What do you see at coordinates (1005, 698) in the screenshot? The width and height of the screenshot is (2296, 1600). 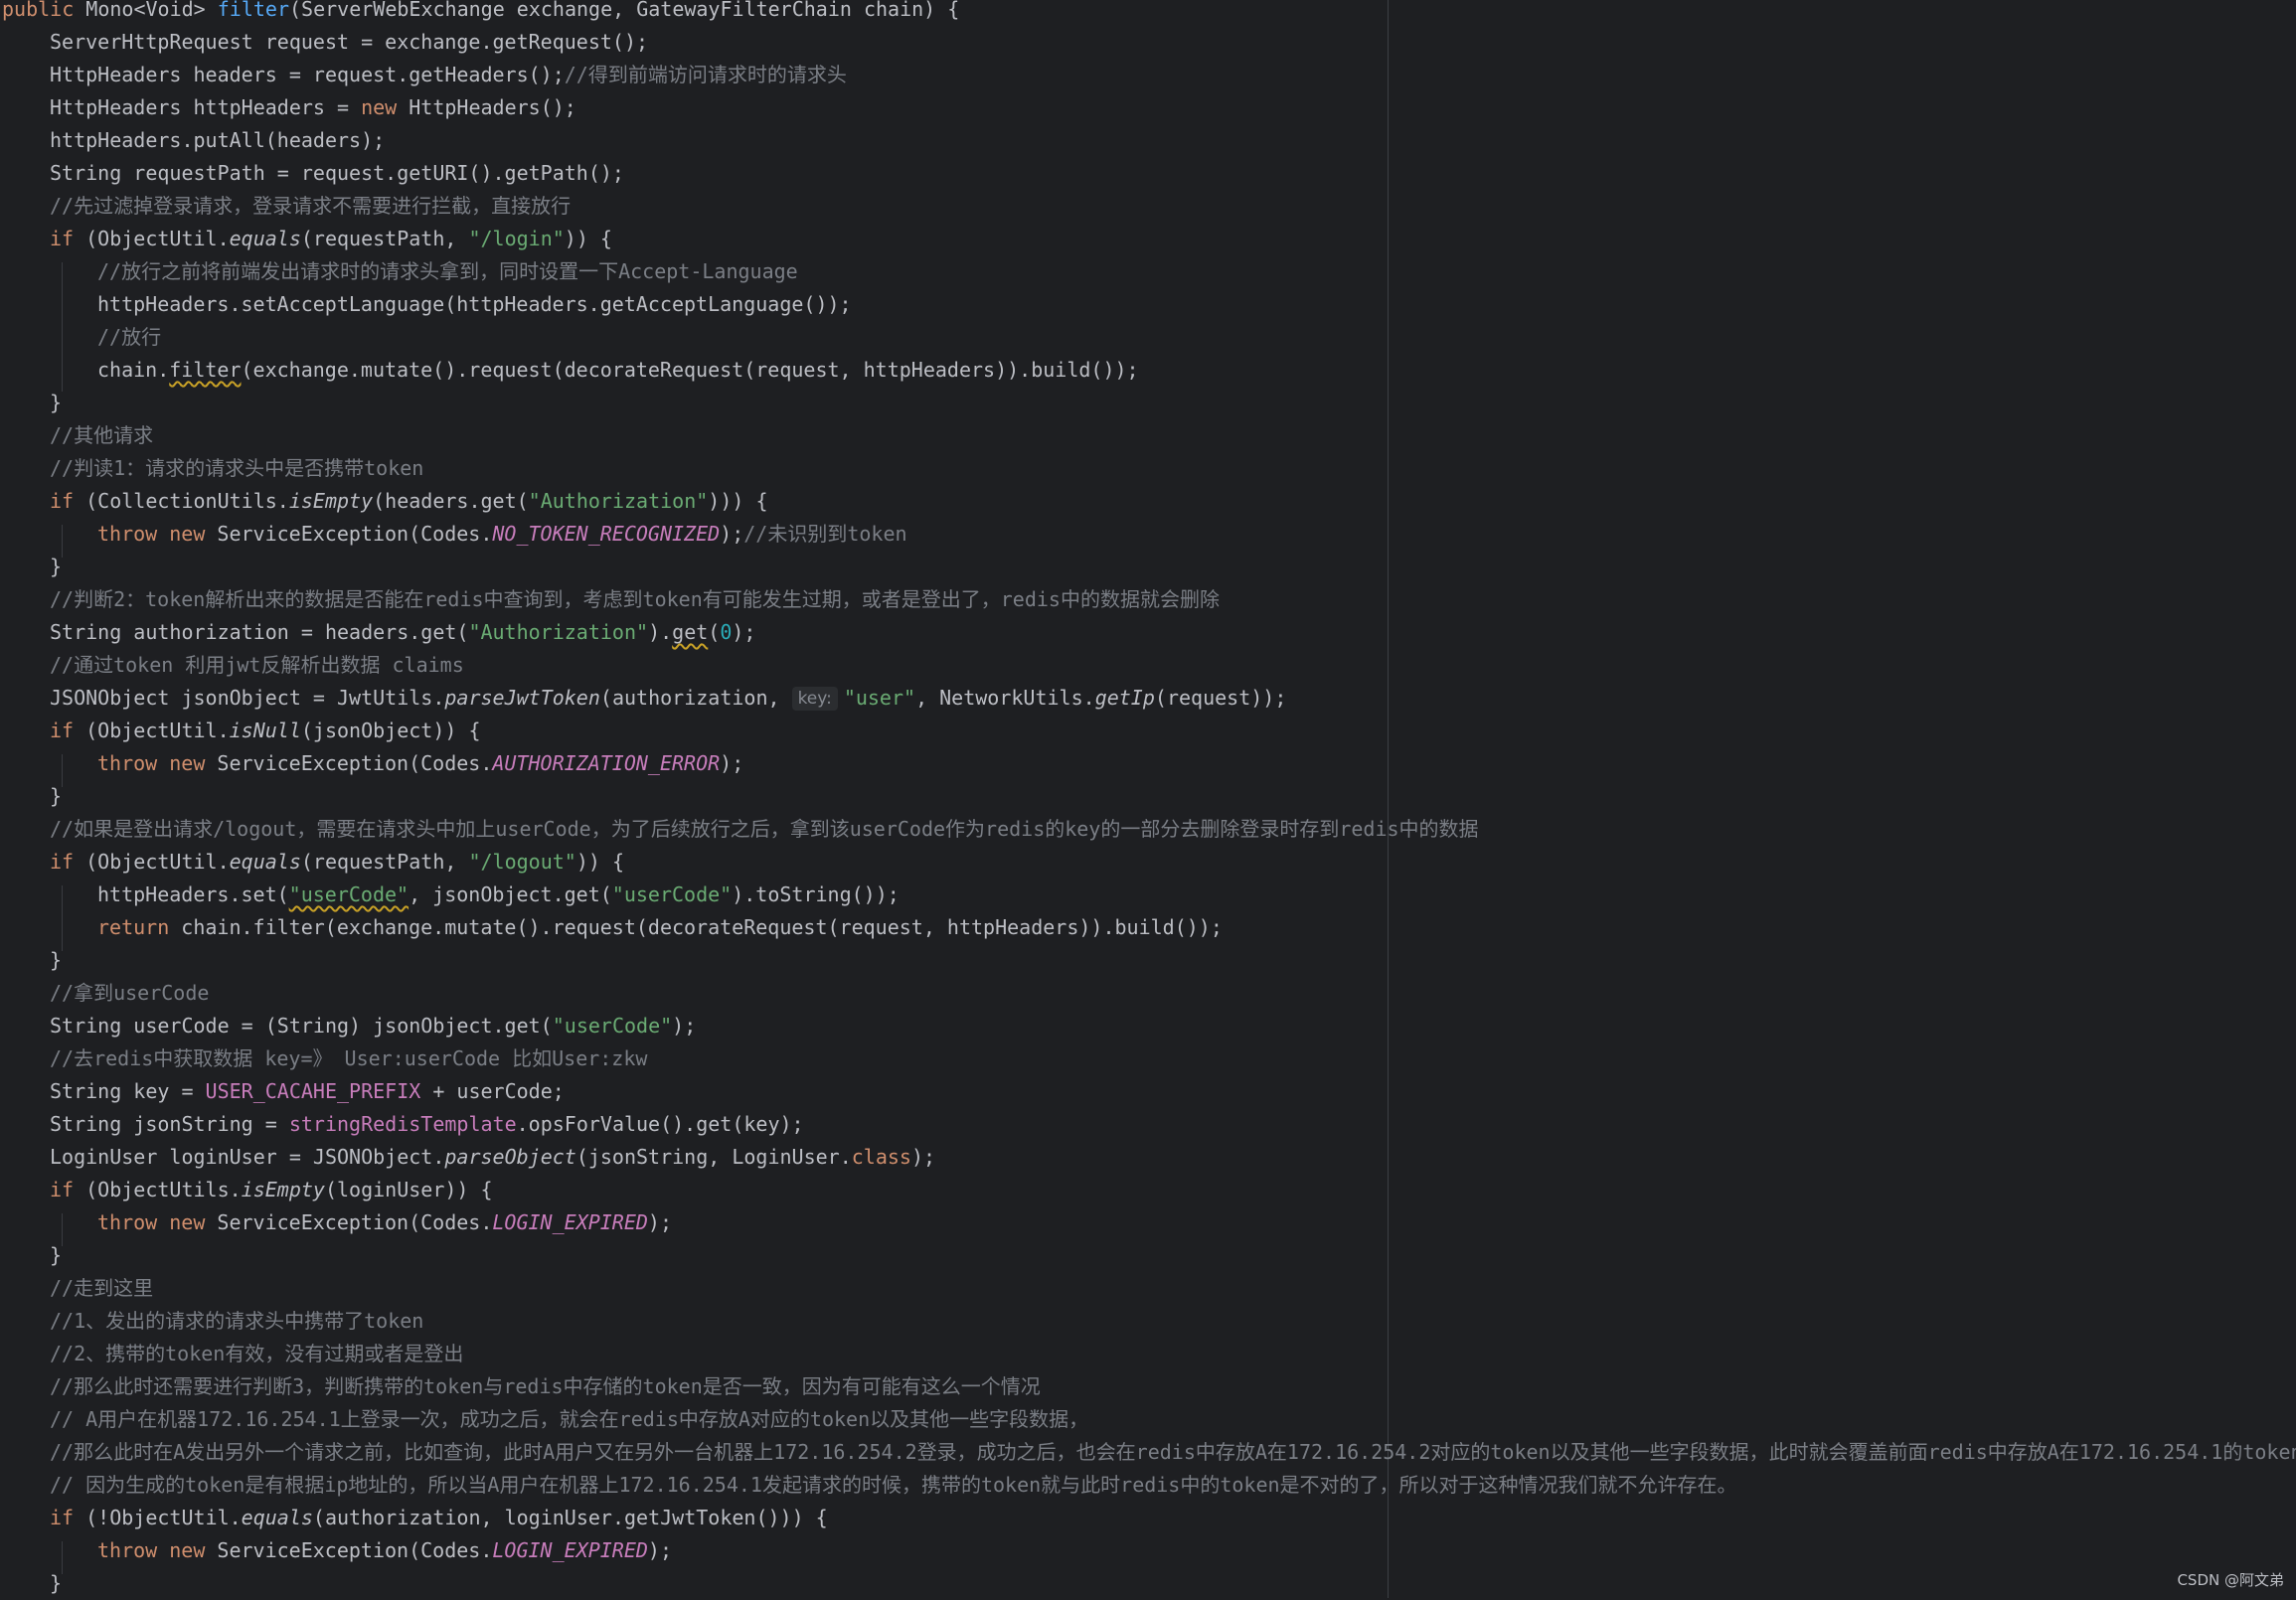 I see `code-token: , NetworkUtils.` at bounding box center [1005, 698].